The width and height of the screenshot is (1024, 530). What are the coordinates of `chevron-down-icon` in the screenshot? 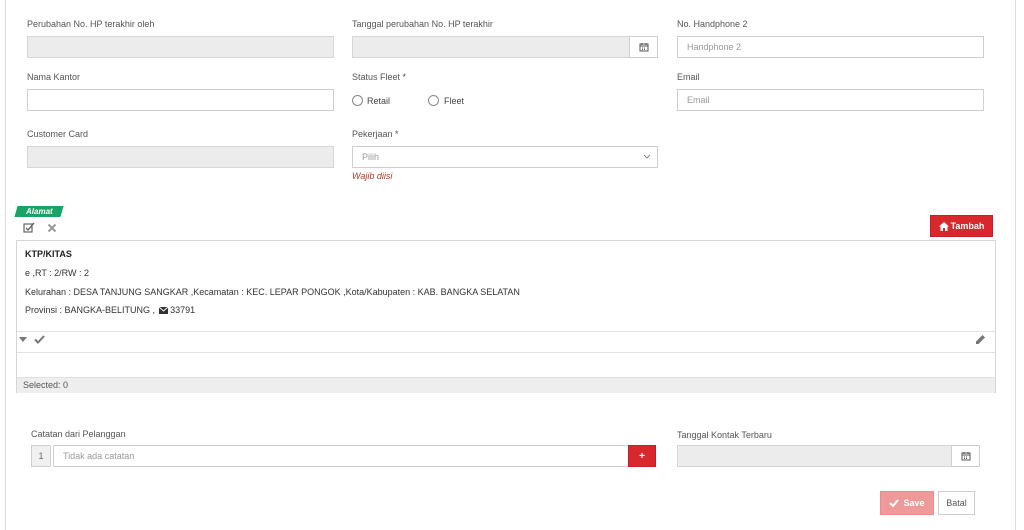 It's located at (647, 156).